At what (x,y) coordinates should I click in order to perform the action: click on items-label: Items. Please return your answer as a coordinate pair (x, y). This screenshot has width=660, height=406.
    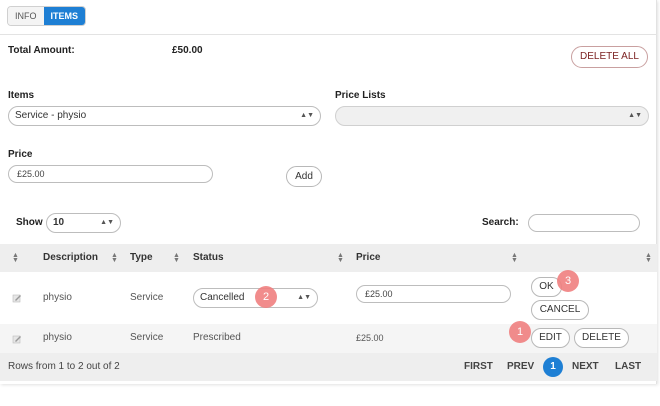
    Looking at the image, I should click on (21, 95).